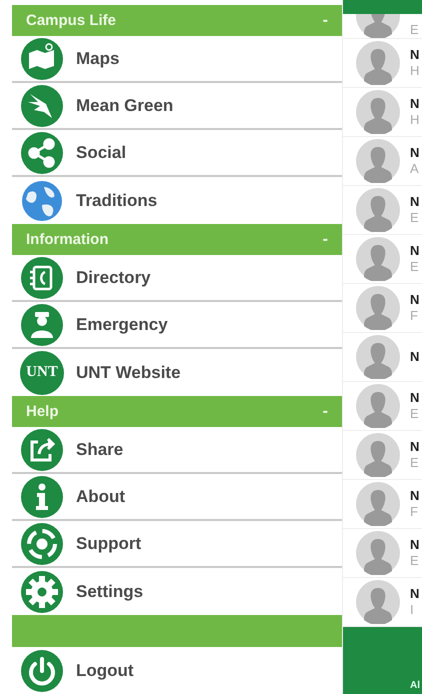  I want to click on section-title: Information, so click(67, 239).